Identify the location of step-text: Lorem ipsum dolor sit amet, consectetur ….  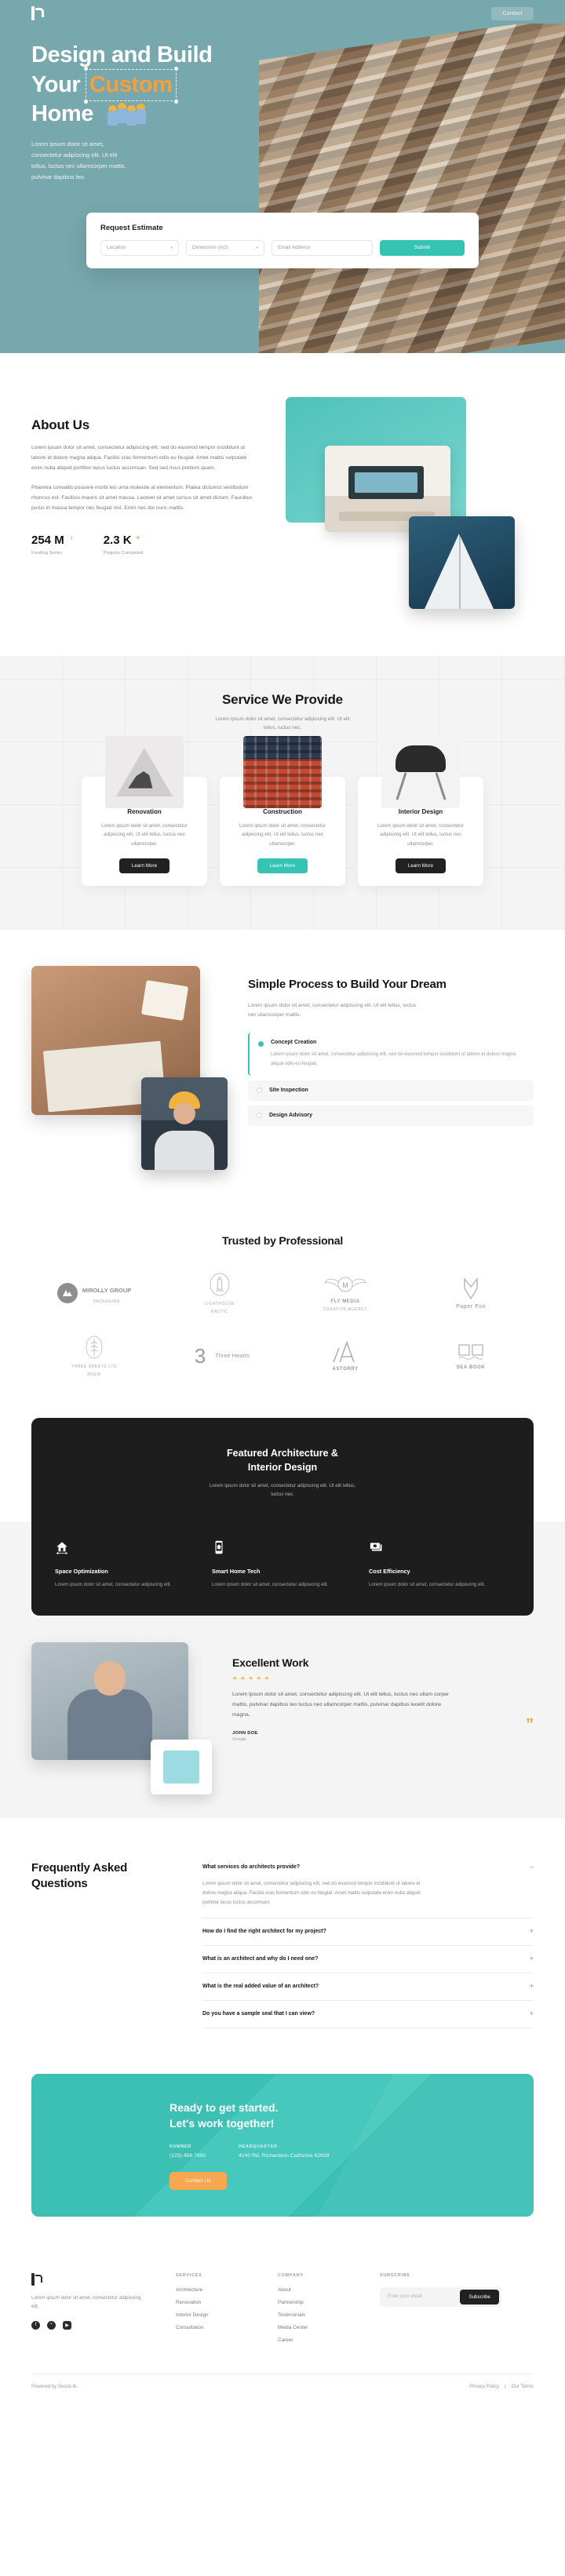
(393, 1058).